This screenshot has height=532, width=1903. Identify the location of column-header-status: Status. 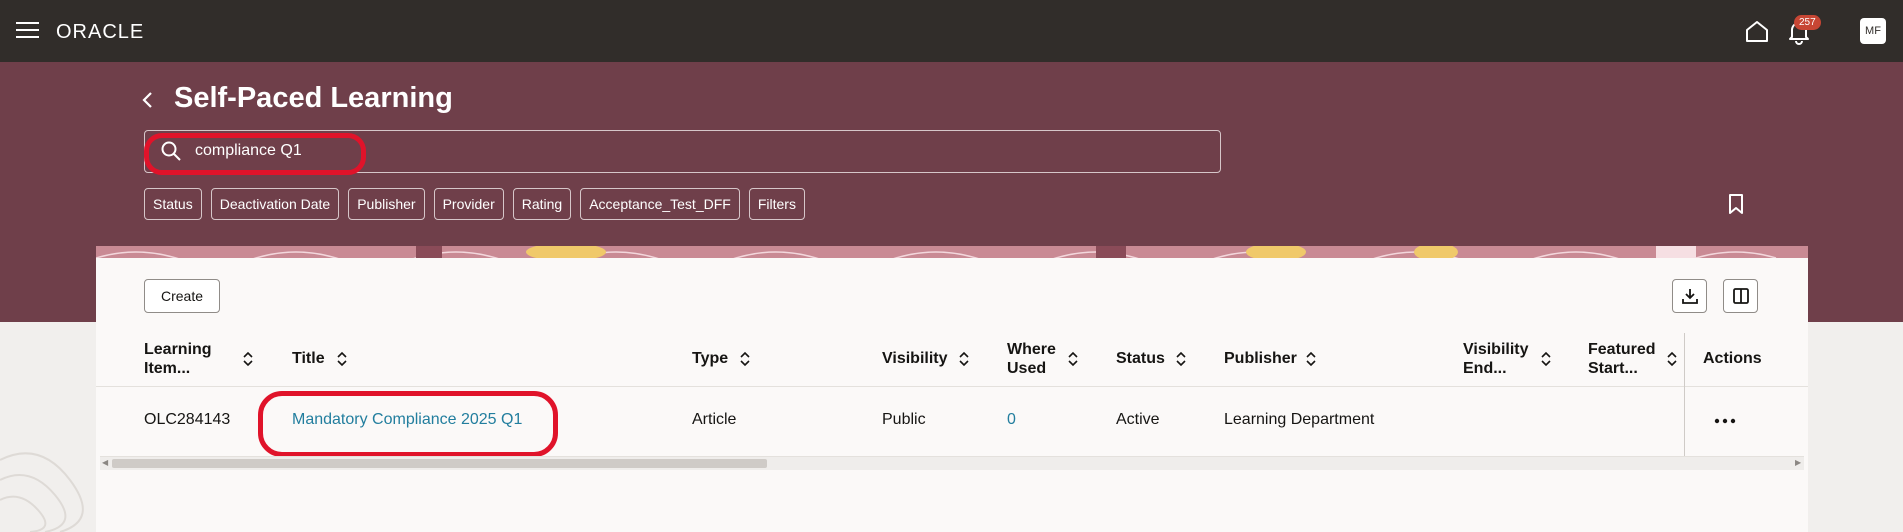
(1140, 358).